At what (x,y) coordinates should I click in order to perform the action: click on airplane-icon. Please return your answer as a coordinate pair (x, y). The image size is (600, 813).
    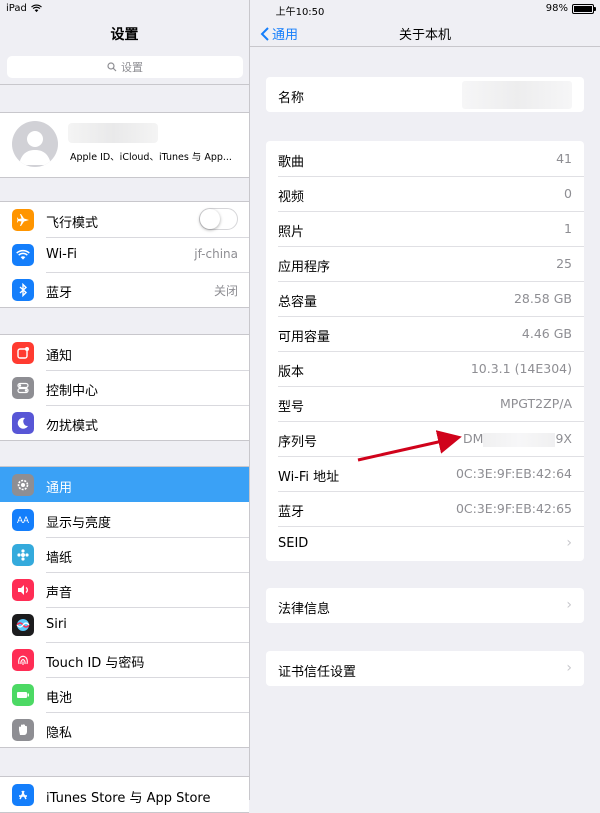
    Looking at the image, I should click on (23, 220).